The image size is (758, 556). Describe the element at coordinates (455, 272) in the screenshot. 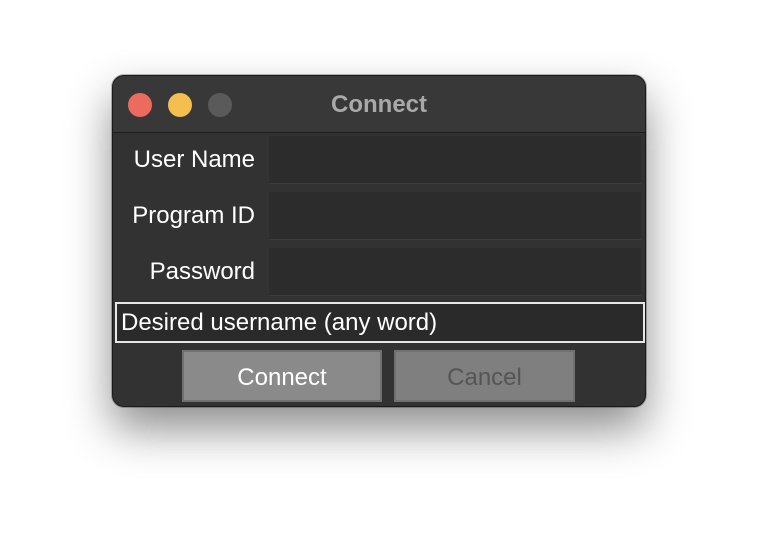

I see `password-field` at that location.